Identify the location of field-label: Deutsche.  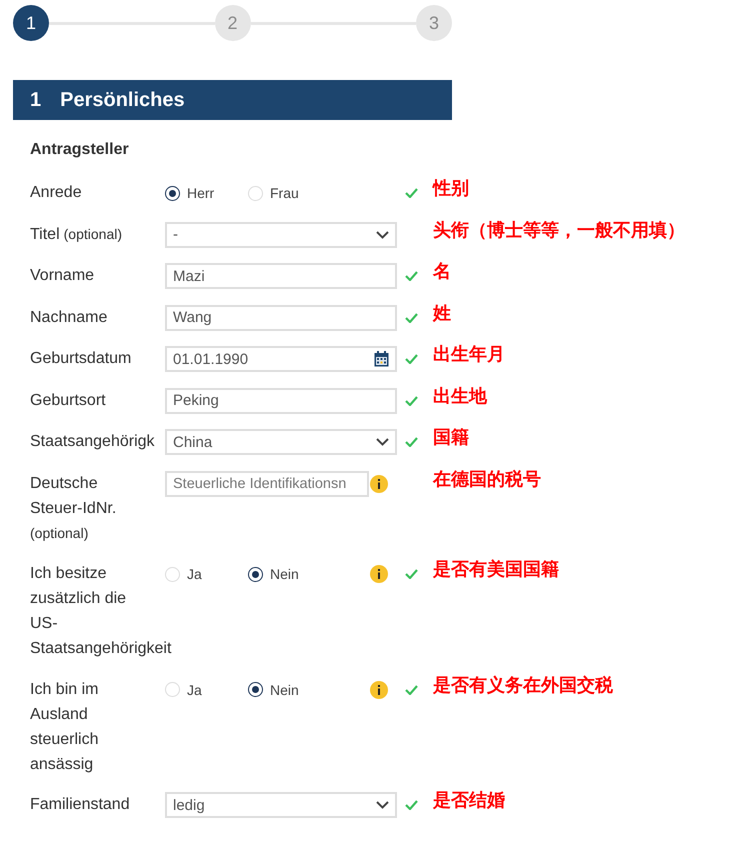
(64, 484).